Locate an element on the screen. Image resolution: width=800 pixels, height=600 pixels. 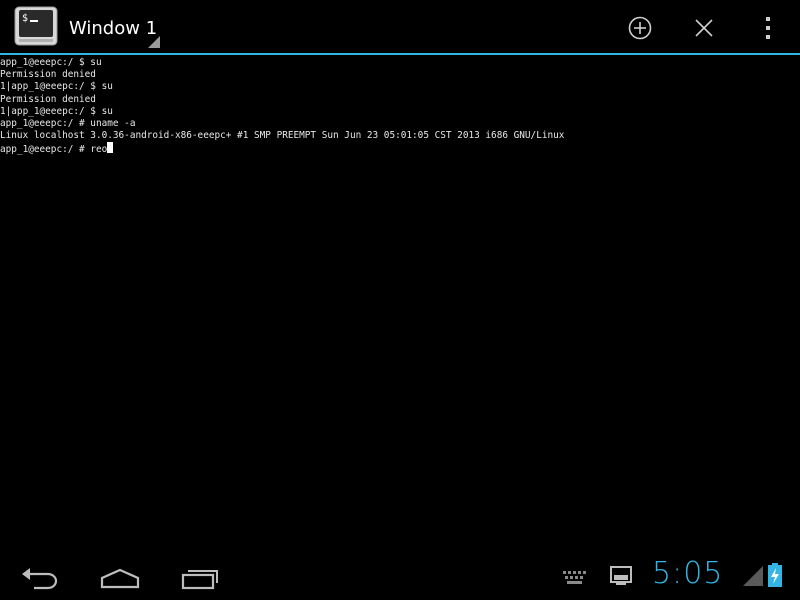
screen-notification-icon is located at coordinates (621, 576).